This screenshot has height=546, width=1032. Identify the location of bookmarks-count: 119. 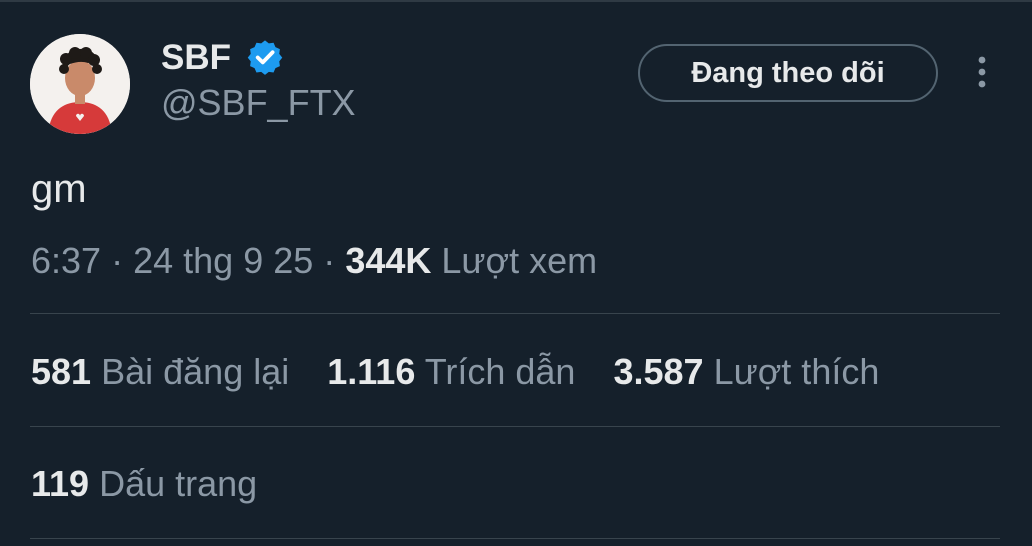
(60, 483).